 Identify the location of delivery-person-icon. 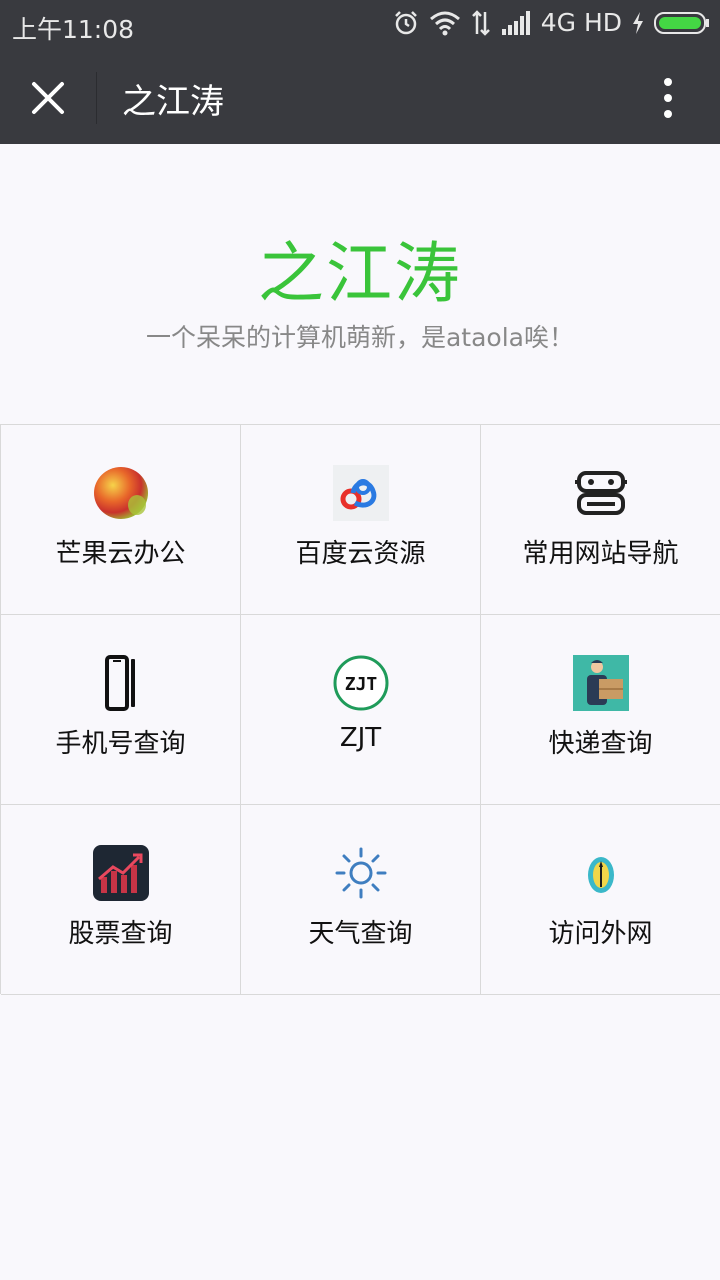
(600, 683).